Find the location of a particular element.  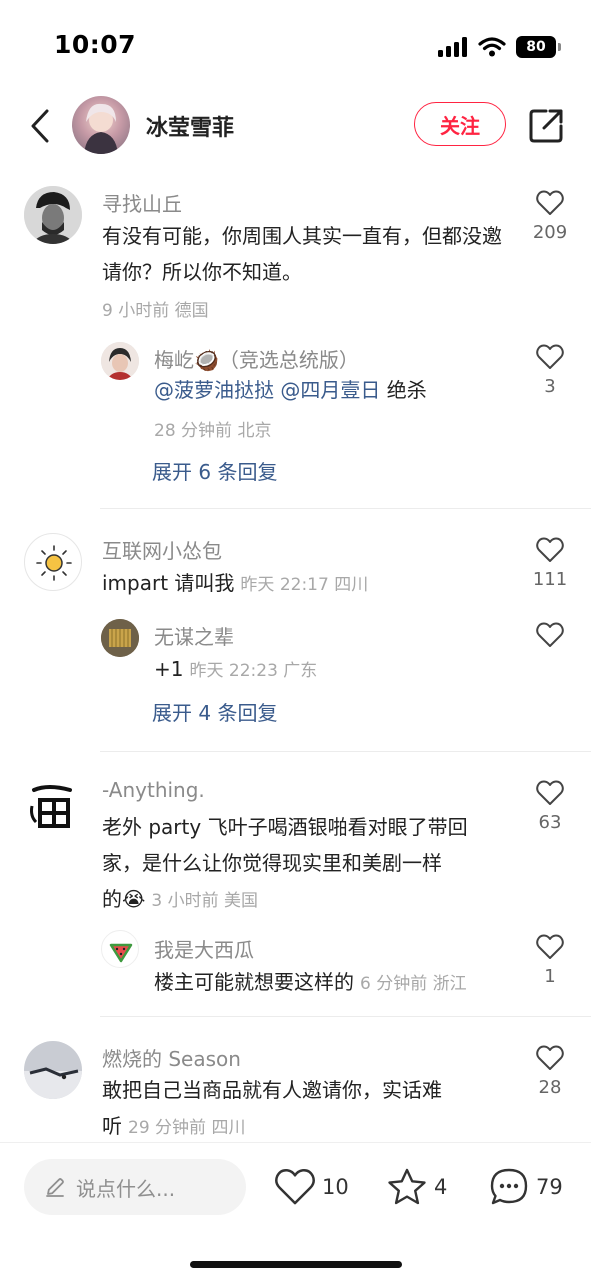

reply-text: +1 昨天 22:23 广东 is located at coordinates (334, 670).